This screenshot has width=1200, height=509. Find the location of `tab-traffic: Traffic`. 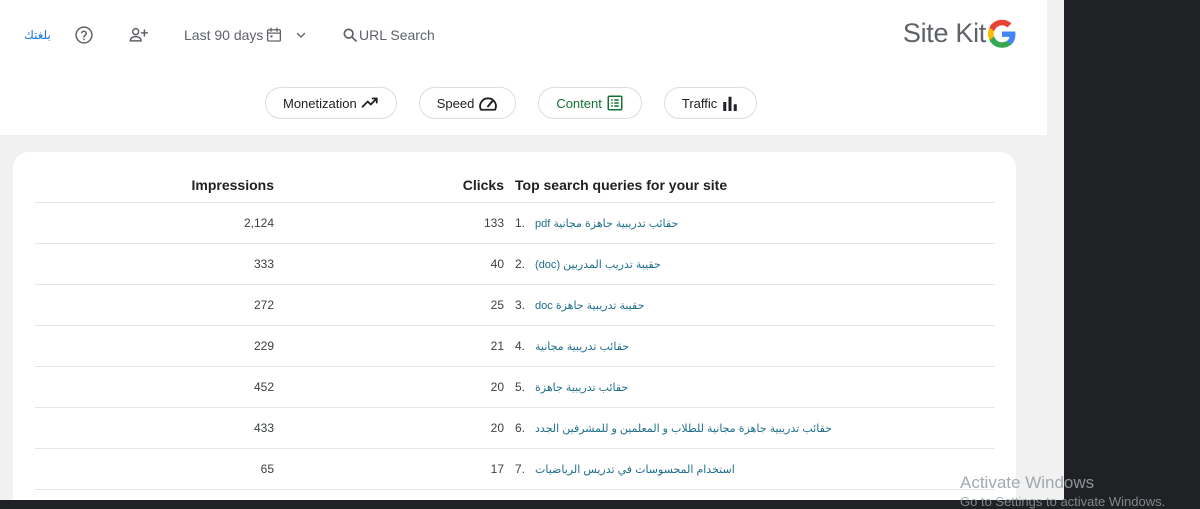

tab-traffic: Traffic is located at coordinates (710, 103).